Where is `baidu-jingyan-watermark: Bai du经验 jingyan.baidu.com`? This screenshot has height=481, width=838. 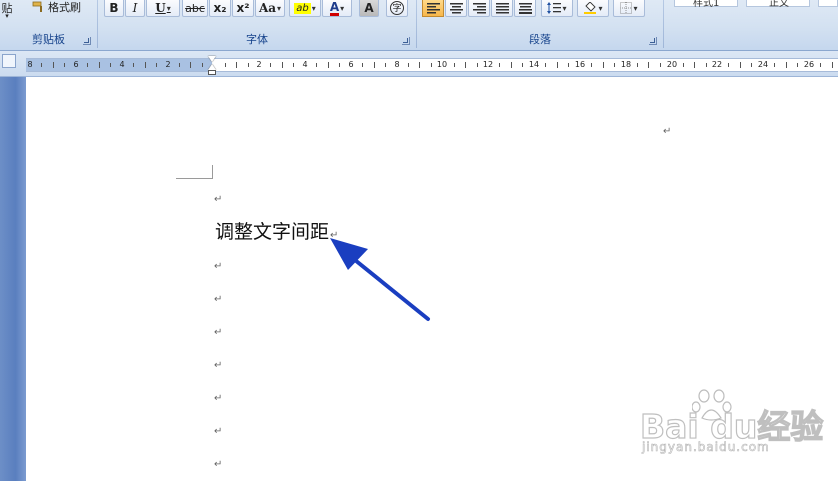 baidu-jingyan-watermark: Bai du经验 jingyan.baidu.com is located at coordinates (734, 428).